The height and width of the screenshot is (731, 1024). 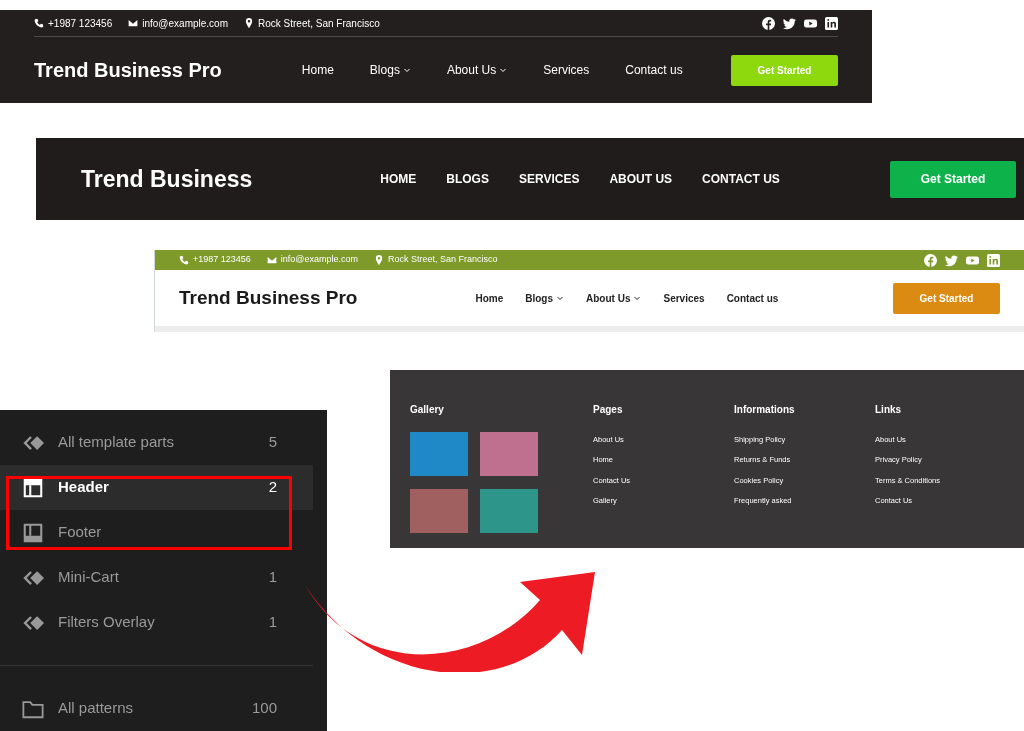 I want to click on site-logo: Trend Business, so click(x=167, y=179).